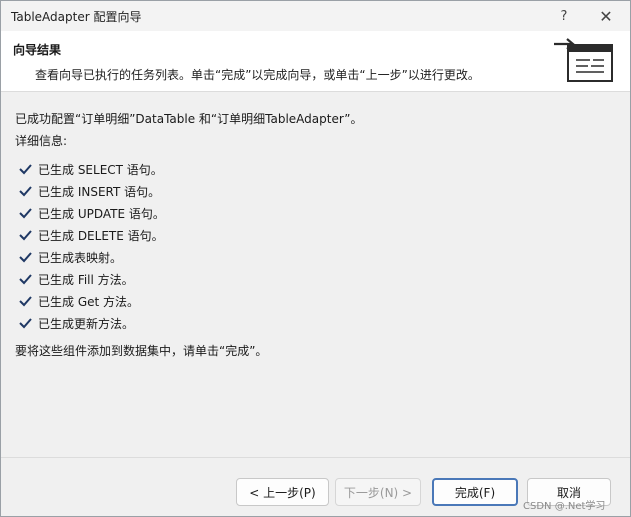 This screenshot has width=631, height=517. I want to click on next-button: 下一步(N) >, so click(378, 492).